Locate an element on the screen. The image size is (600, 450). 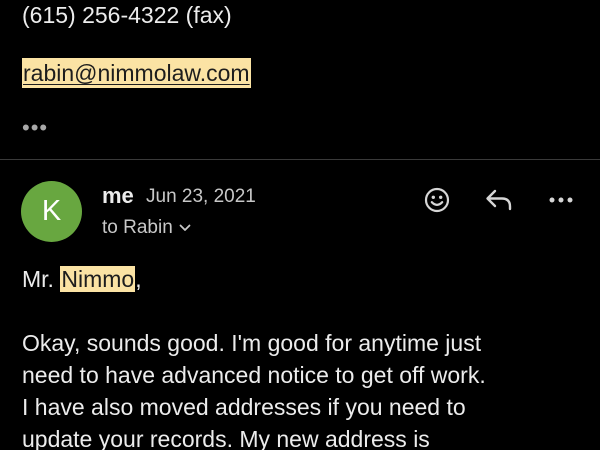
avatar: K is located at coordinates (51, 211).